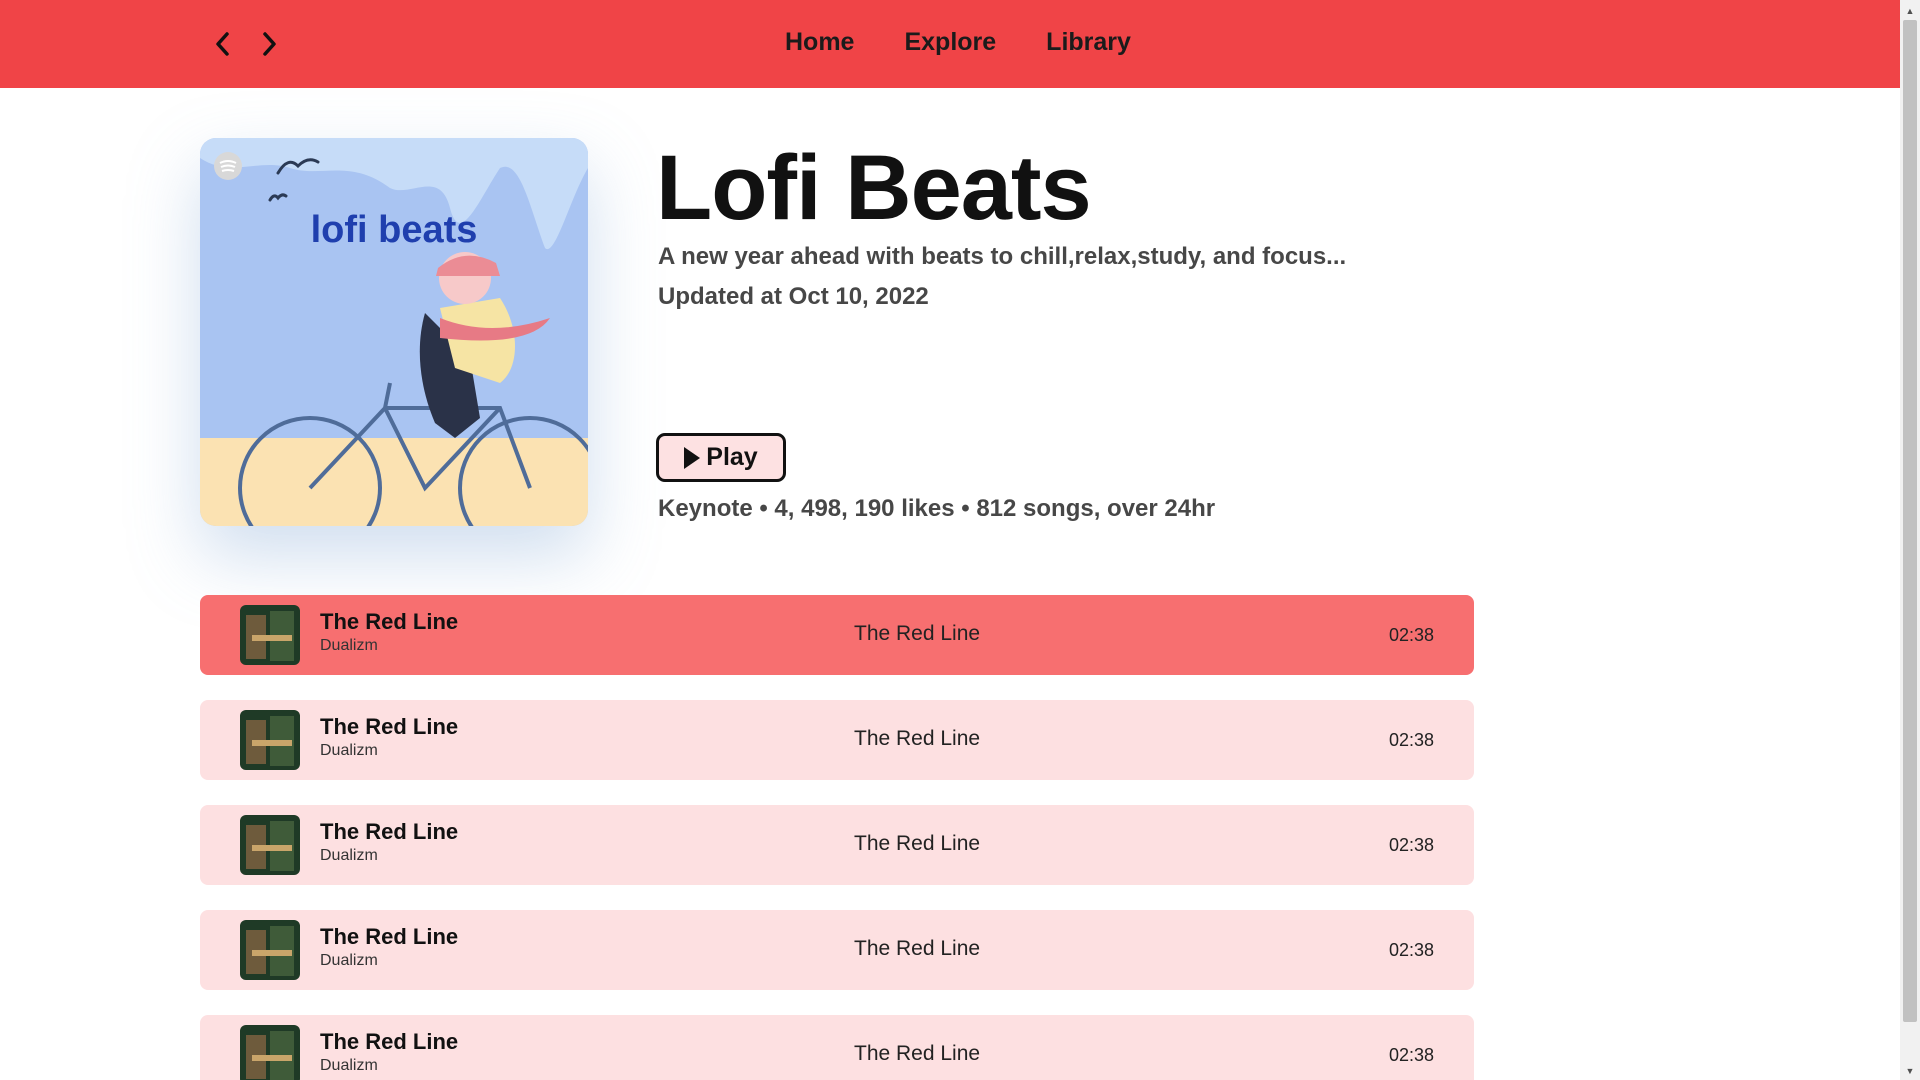 This screenshot has height=1080, width=1920. I want to click on history-nav, so click(246, 44).